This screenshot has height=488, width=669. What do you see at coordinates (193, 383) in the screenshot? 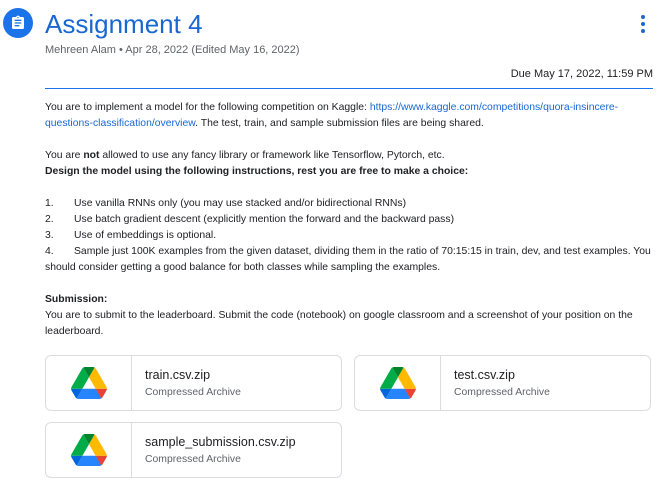
I see `attachment-card: train.csv.zip Compressed Archive` at bounding box center [193, 383].